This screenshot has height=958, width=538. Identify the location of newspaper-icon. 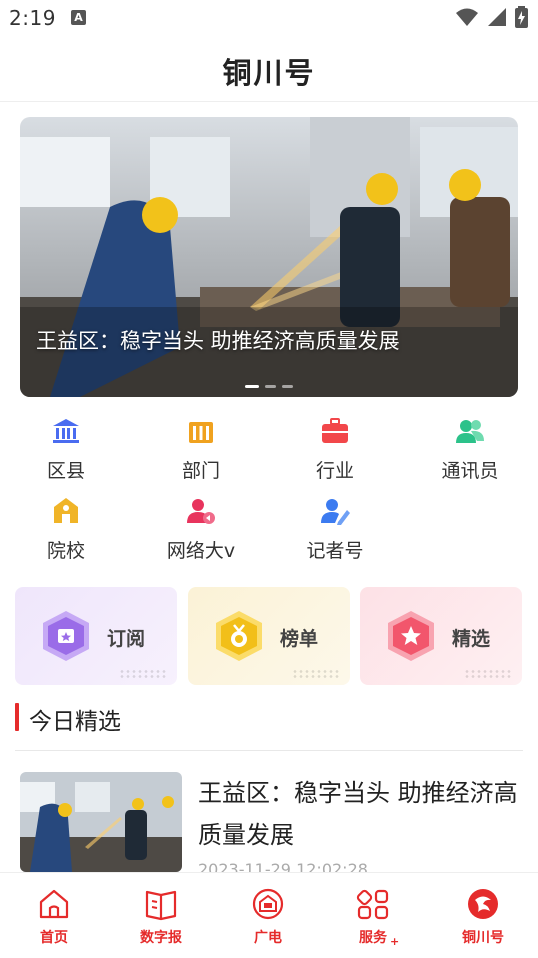
(161, 905).